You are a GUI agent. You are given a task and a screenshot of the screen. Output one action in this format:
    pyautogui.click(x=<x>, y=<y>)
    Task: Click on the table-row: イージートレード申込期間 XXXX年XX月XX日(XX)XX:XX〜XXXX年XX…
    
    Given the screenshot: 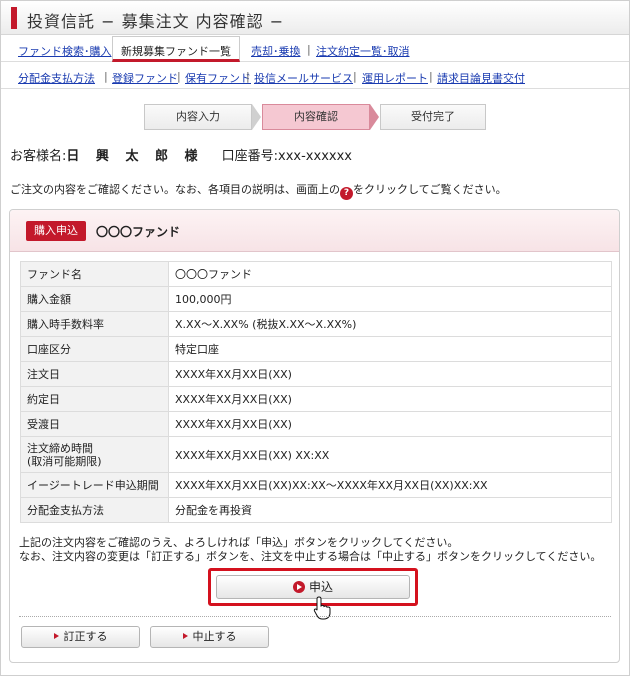 What is the action you would take?
    pyautogui.click(x=316, y=485)
    